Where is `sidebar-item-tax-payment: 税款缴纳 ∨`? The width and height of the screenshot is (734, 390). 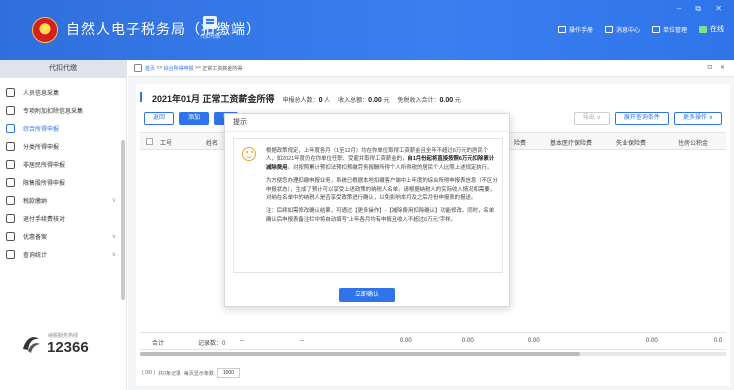
sidebar-item-tax-payment: 税款缴纳 ∨ is located at coordinates (62, 200).